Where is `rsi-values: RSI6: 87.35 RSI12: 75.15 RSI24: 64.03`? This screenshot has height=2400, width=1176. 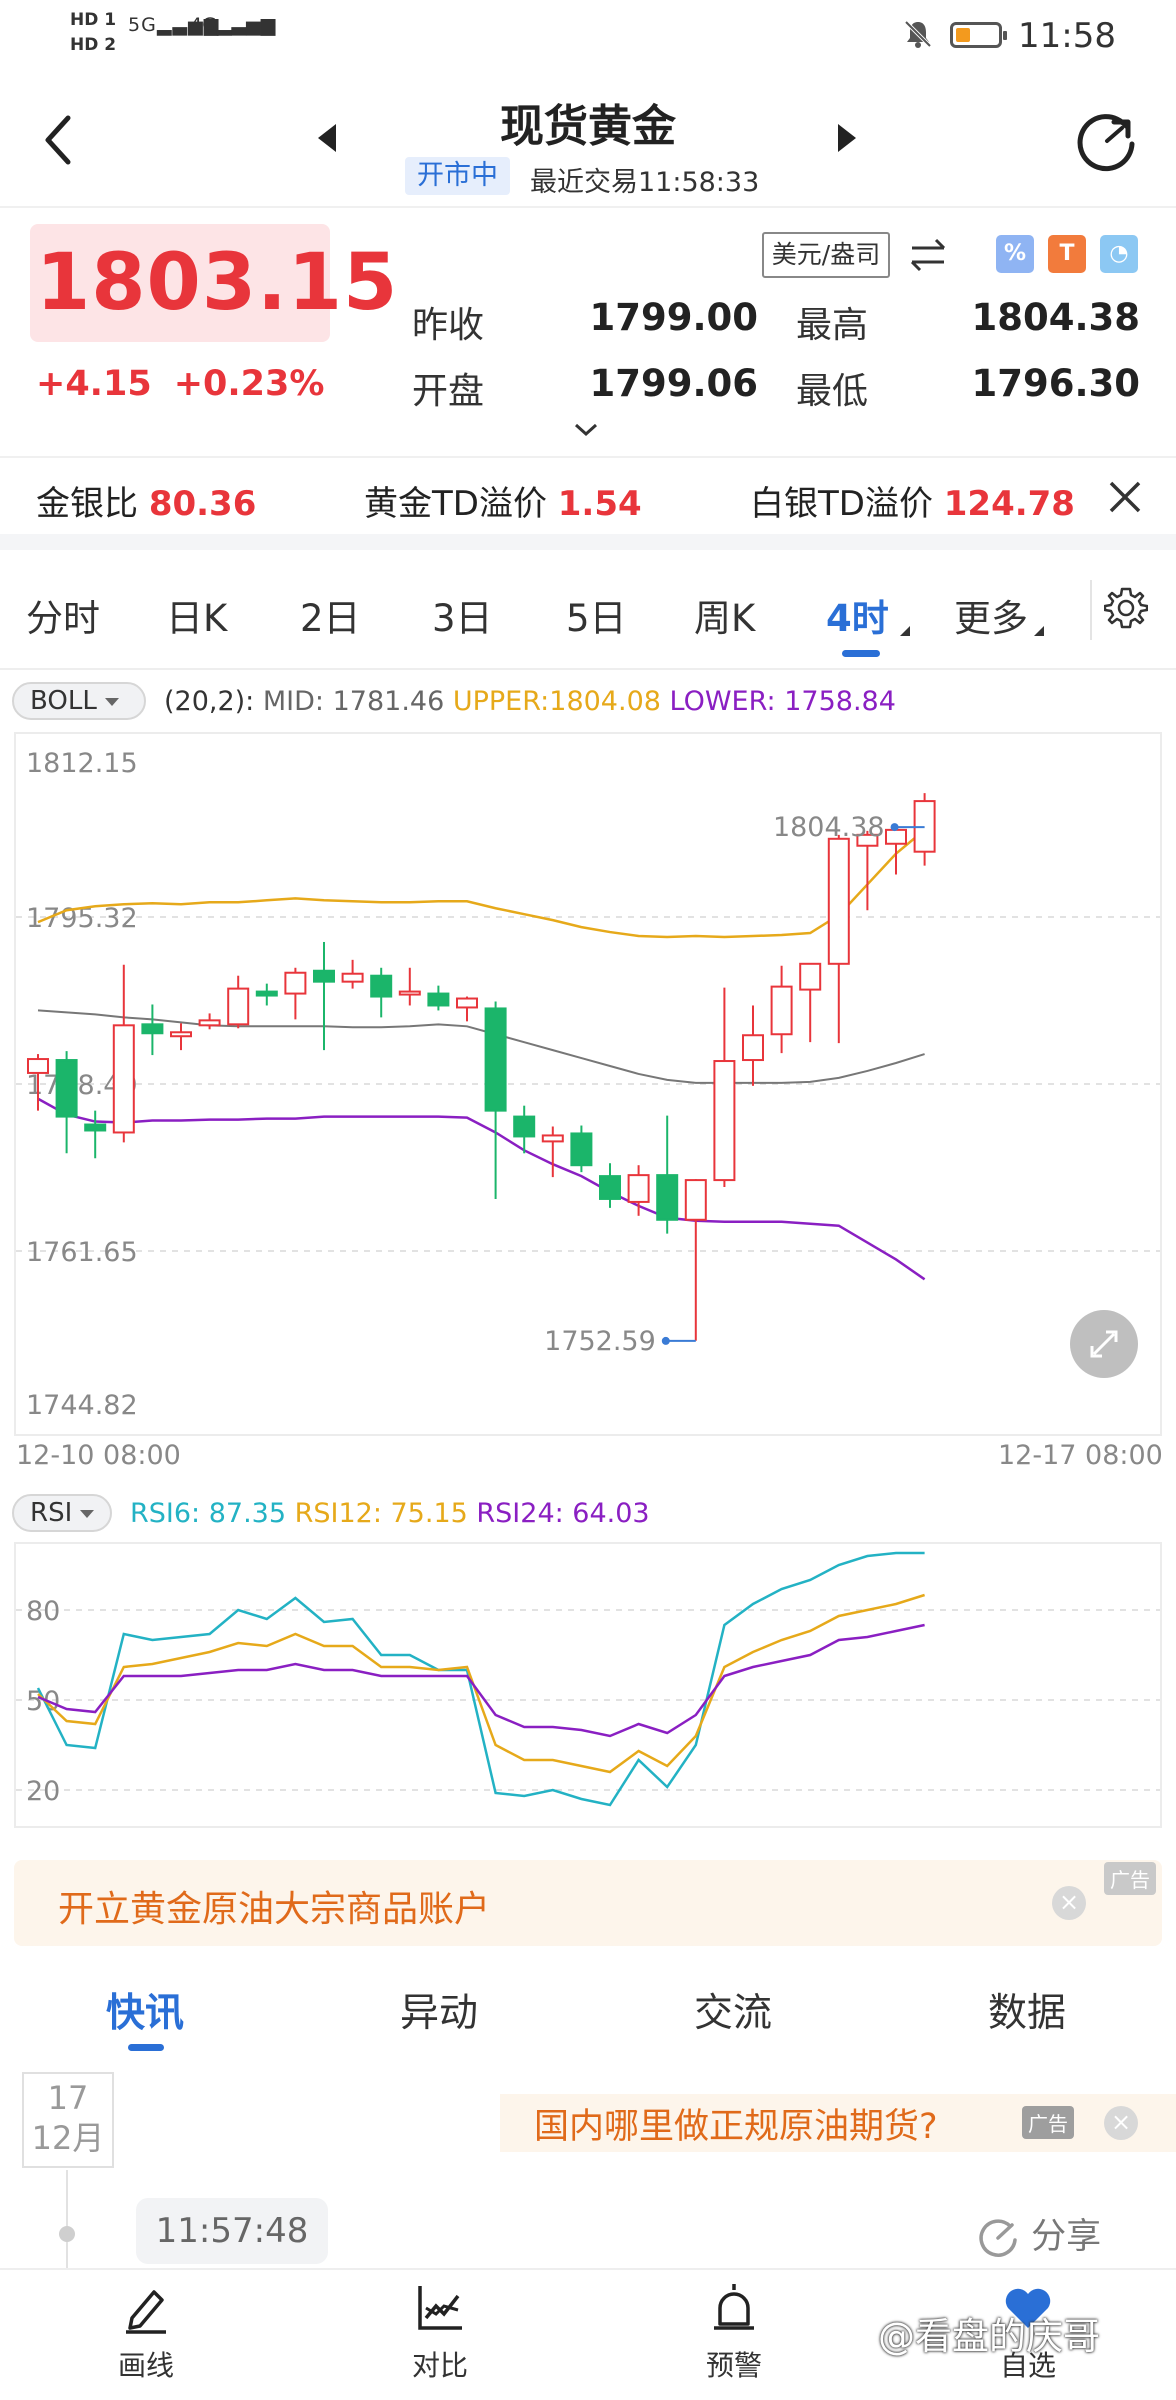 rsi-values: RSI6: 87.35 RSI12: 75.15 RSI24: 64.03 is located at coordinates (390, 1513).